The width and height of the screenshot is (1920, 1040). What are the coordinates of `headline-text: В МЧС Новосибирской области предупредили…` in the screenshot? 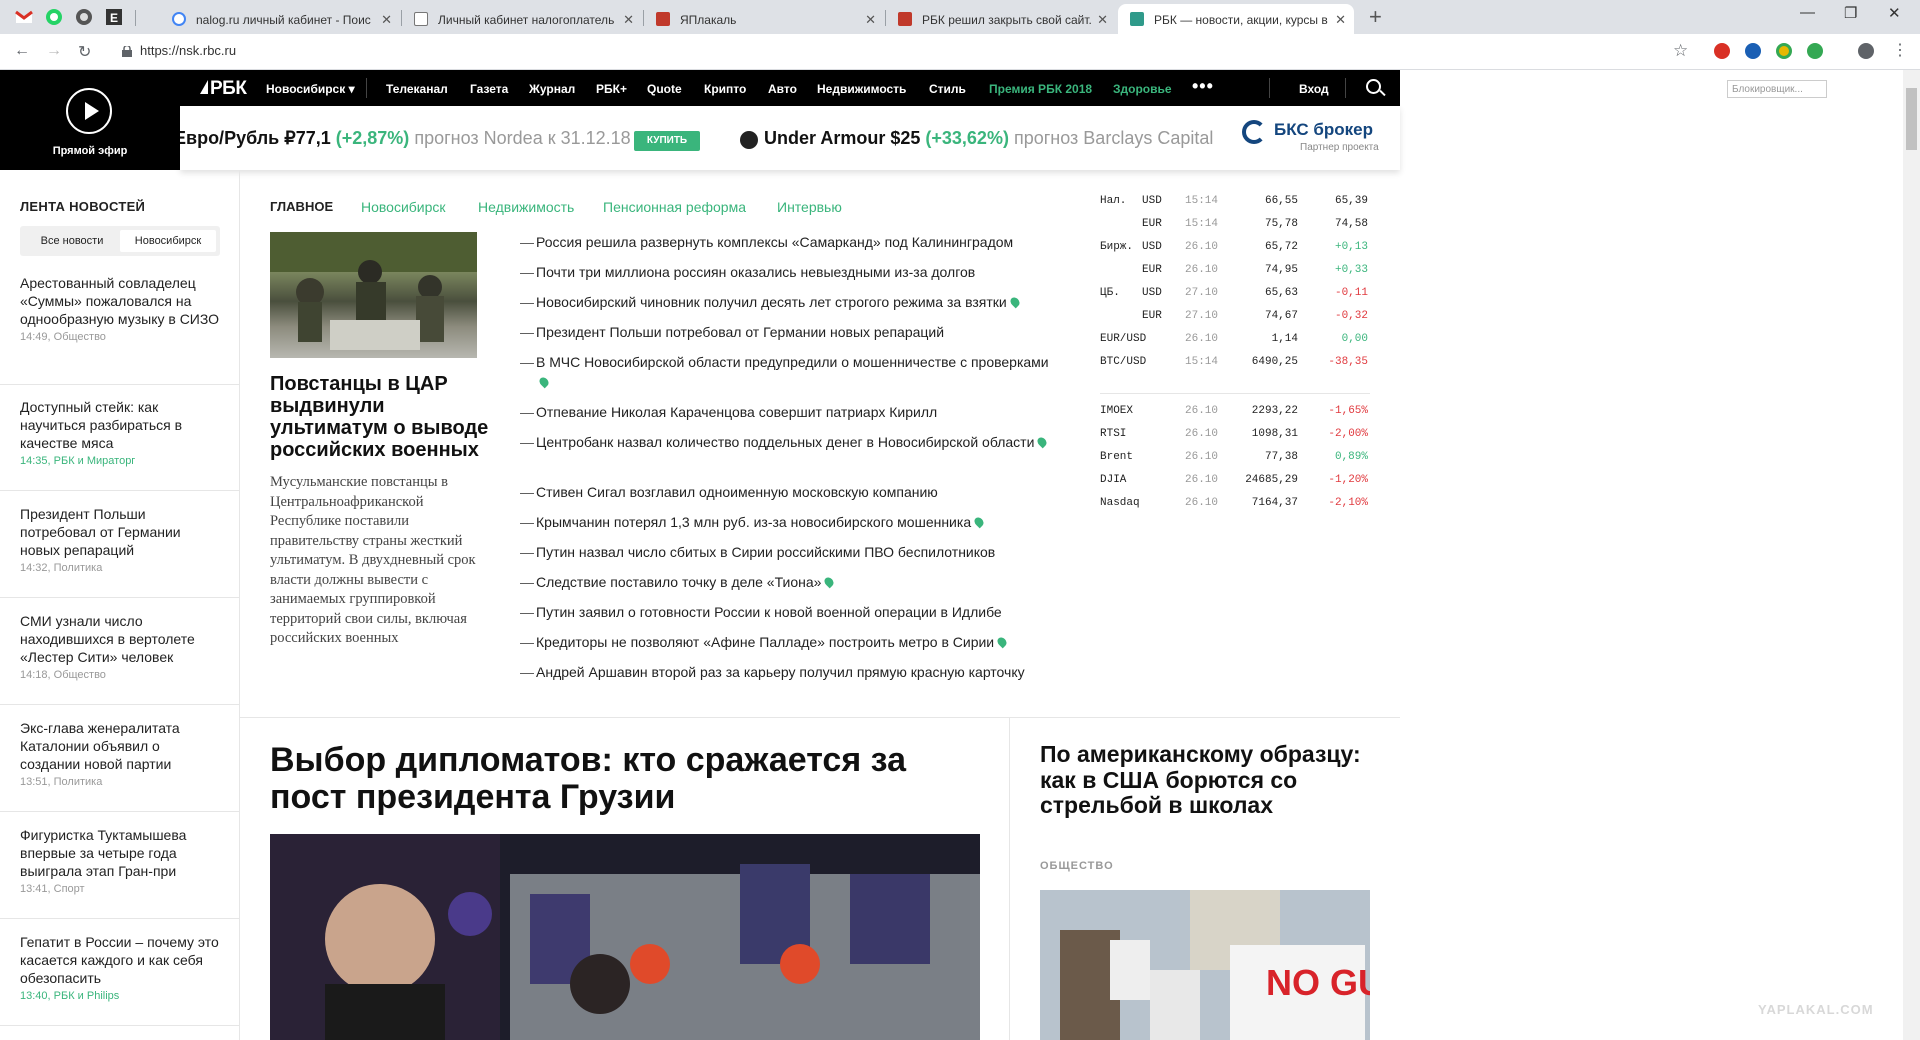 It's located at (792, 362).